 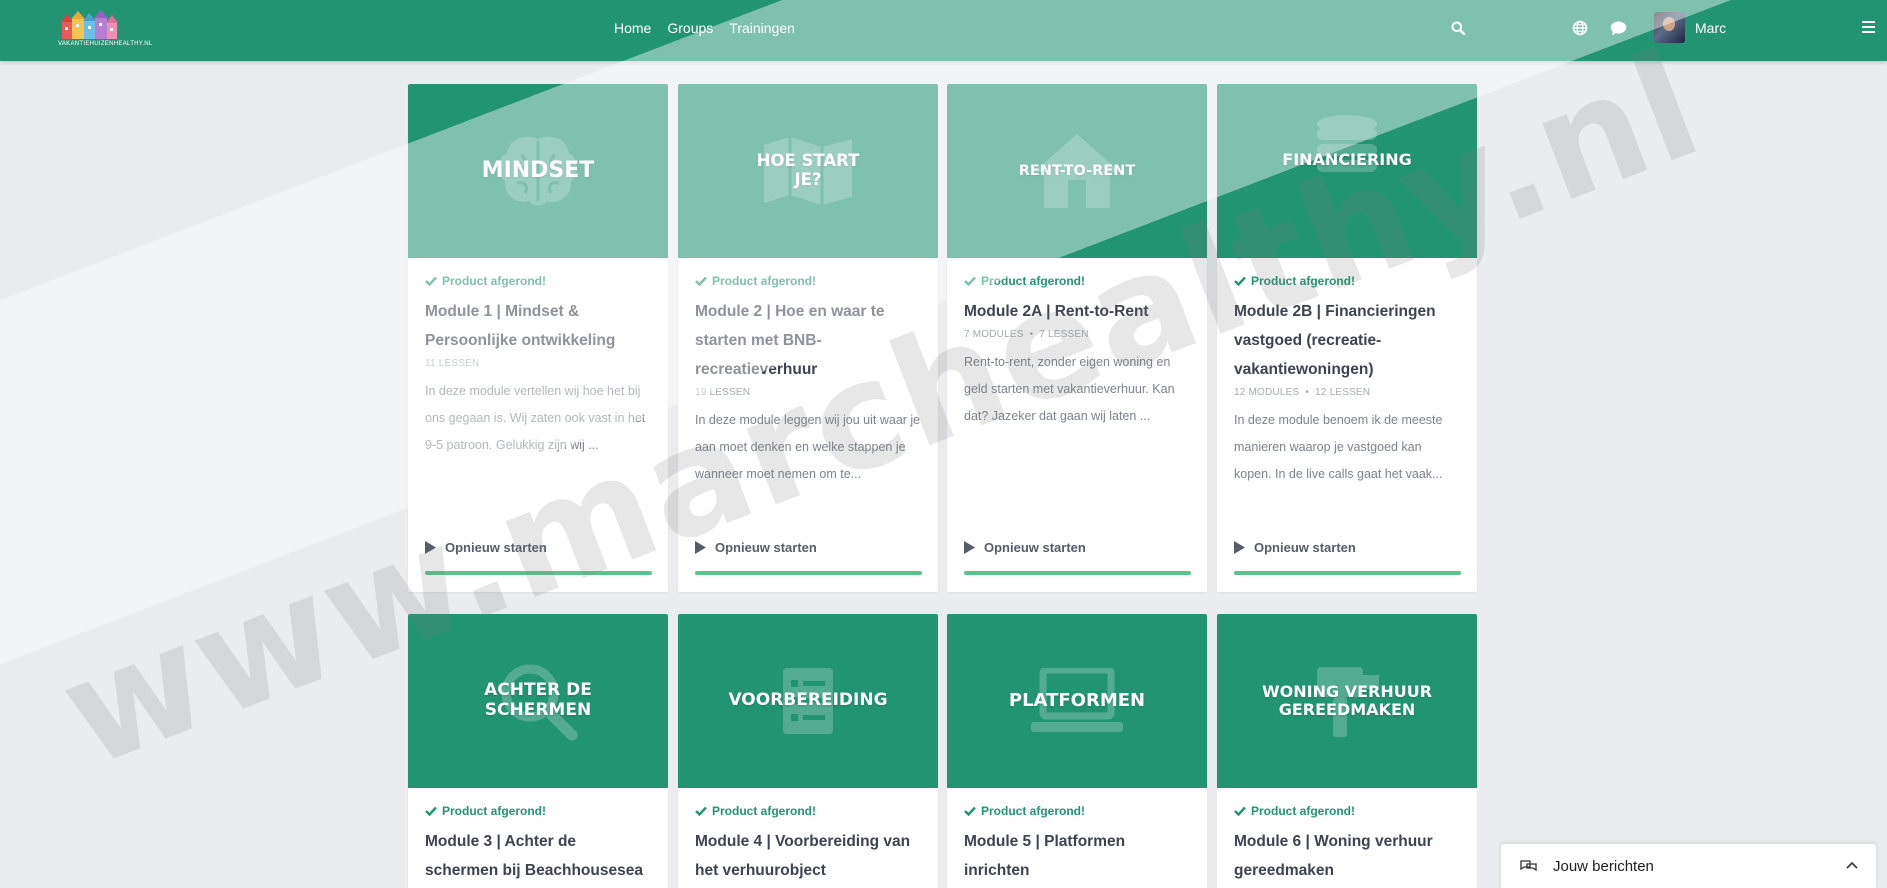 I want to click on card-hero: RENT-TO-RENT, so click(x=1077, y=171).